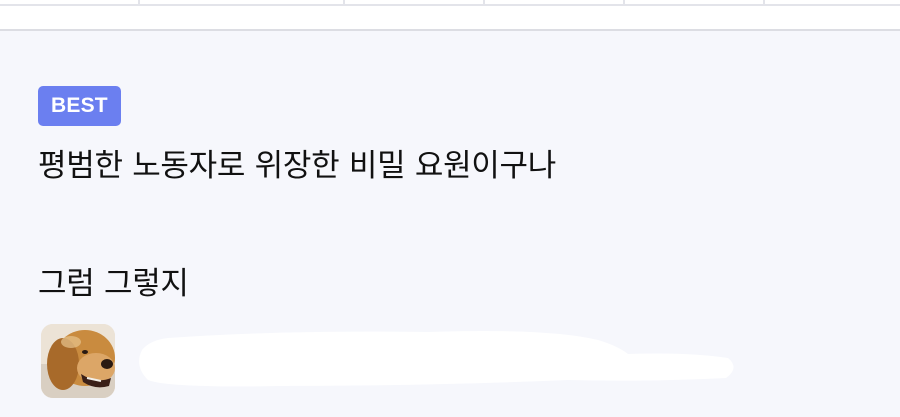 The width and height of the screenshot is (900, 417). I want to click on dog-photo-icon, so click(78, 361).